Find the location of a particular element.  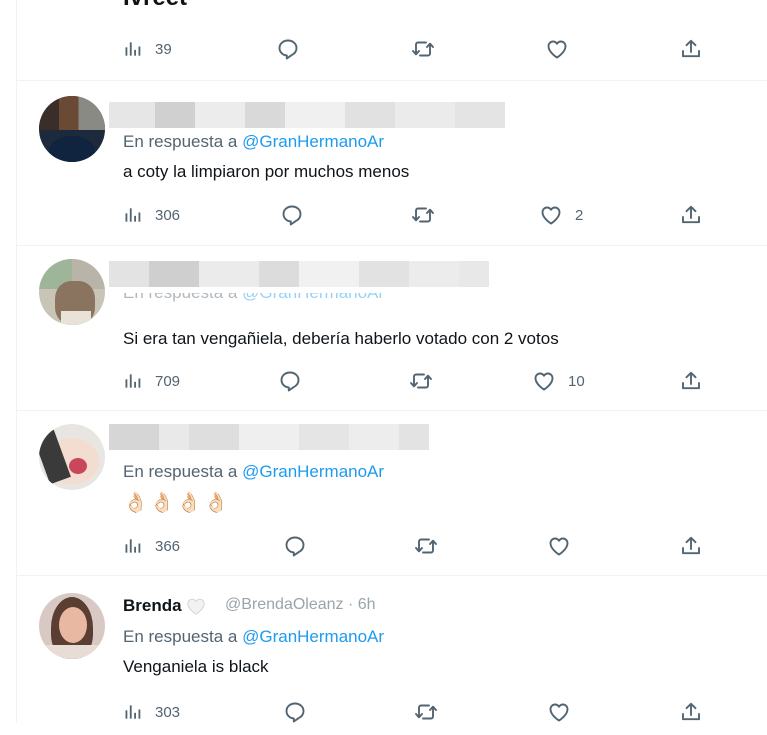

tweet-text: 👌🏻👌🏻👌🏻👌🏻 is located at coordinates (177, 503).